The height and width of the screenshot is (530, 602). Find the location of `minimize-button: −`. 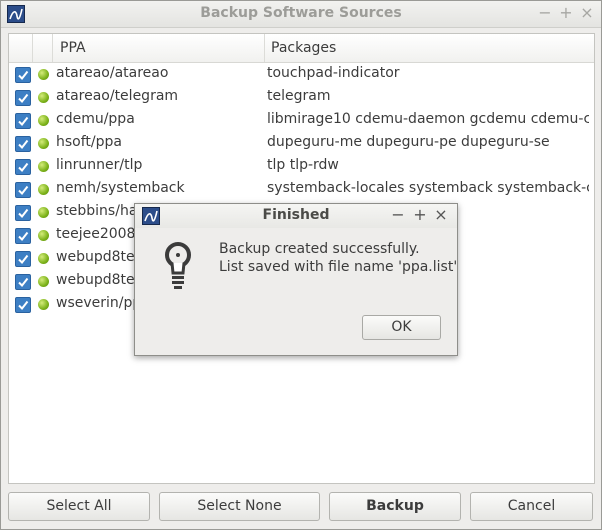

minimize-button: − is located at coordinates (545, 13).